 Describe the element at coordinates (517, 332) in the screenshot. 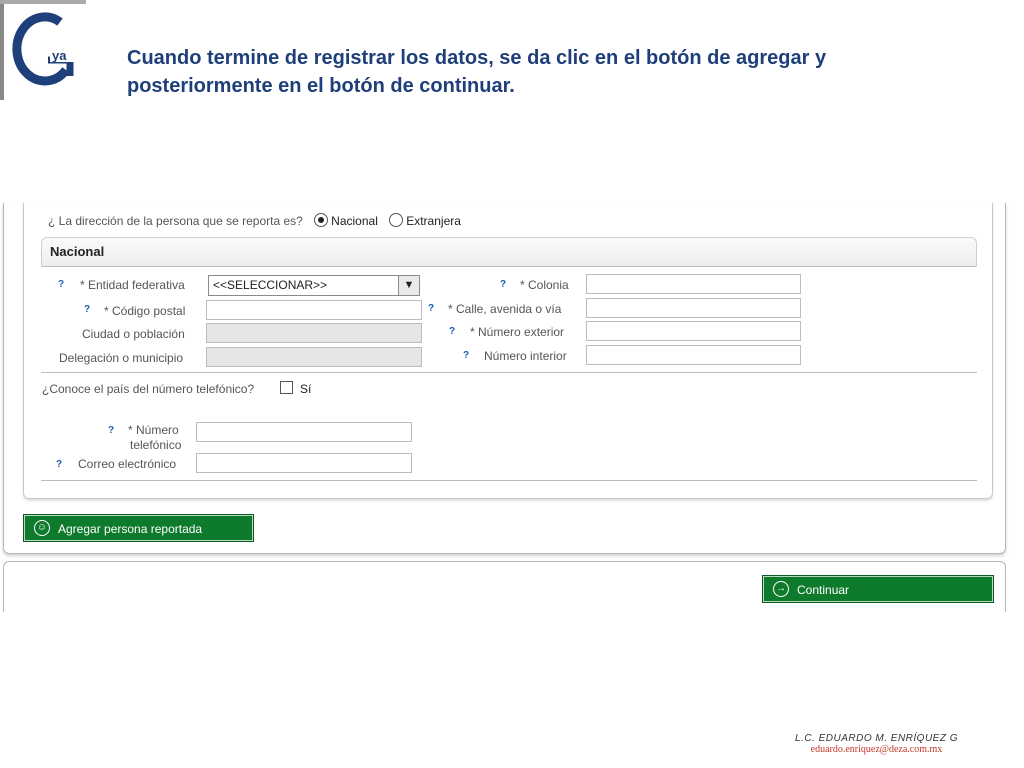

I see `num-ext-label: * Número exterior` at that location.